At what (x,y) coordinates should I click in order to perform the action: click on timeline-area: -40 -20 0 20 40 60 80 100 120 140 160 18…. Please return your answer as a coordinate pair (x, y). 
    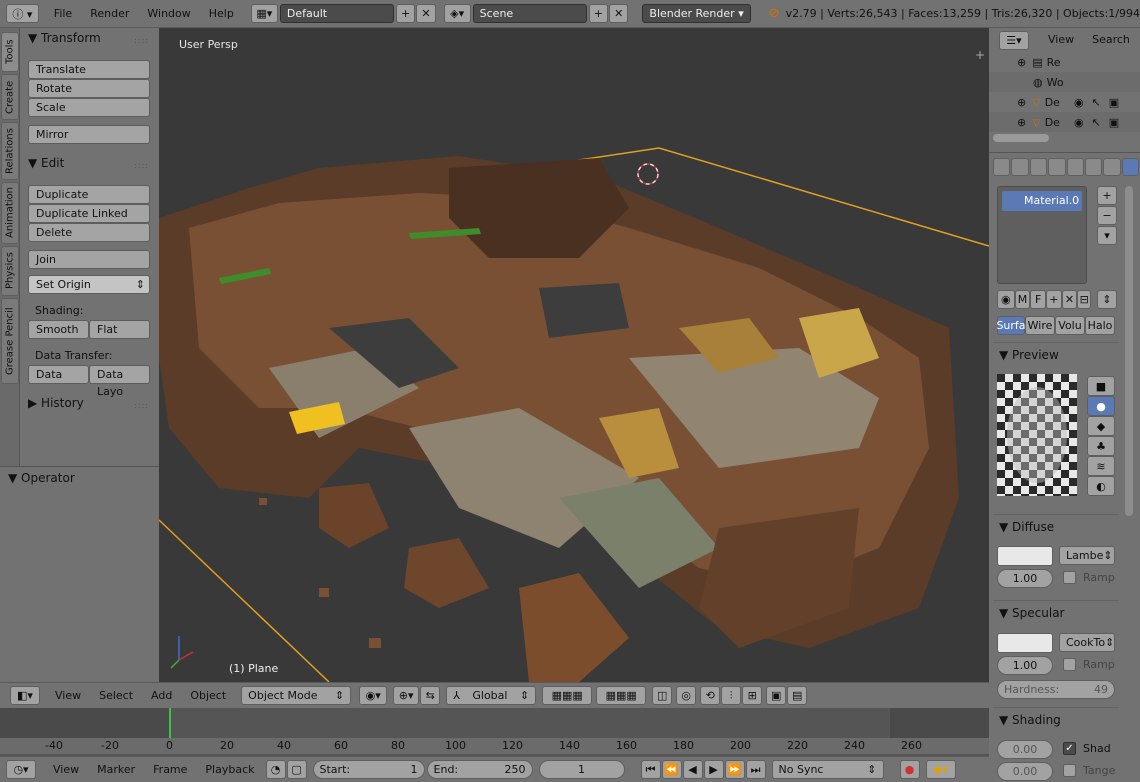
    Looking at the image, I should click on (494, 732).